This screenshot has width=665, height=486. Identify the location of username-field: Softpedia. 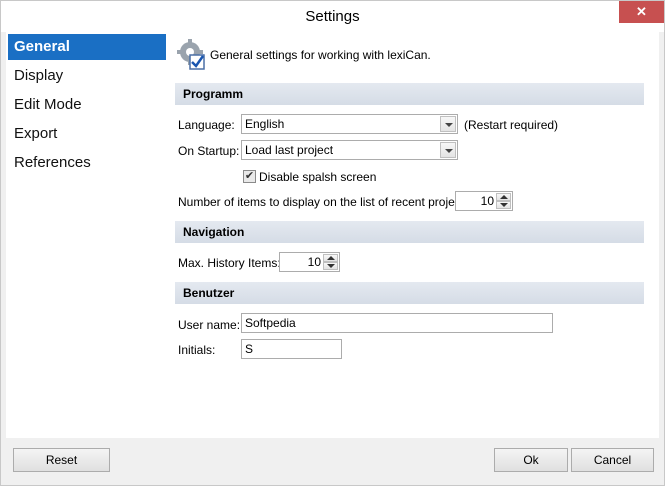
(397, 323).